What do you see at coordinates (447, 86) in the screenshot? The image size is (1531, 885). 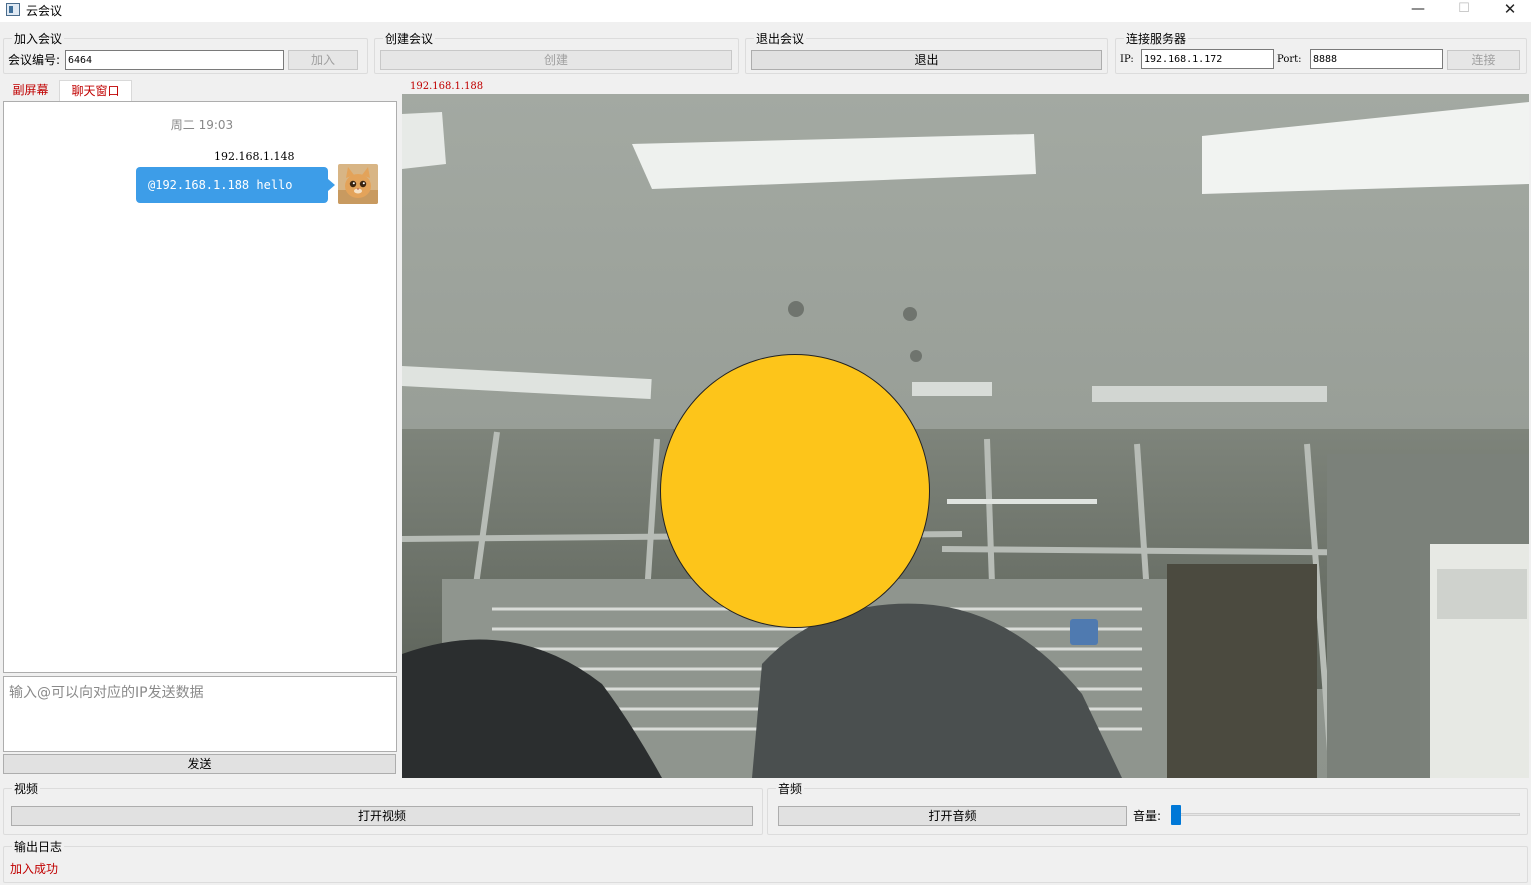 I see `video-source-label: 192.168.1.188` at bounding box center [447, 86].